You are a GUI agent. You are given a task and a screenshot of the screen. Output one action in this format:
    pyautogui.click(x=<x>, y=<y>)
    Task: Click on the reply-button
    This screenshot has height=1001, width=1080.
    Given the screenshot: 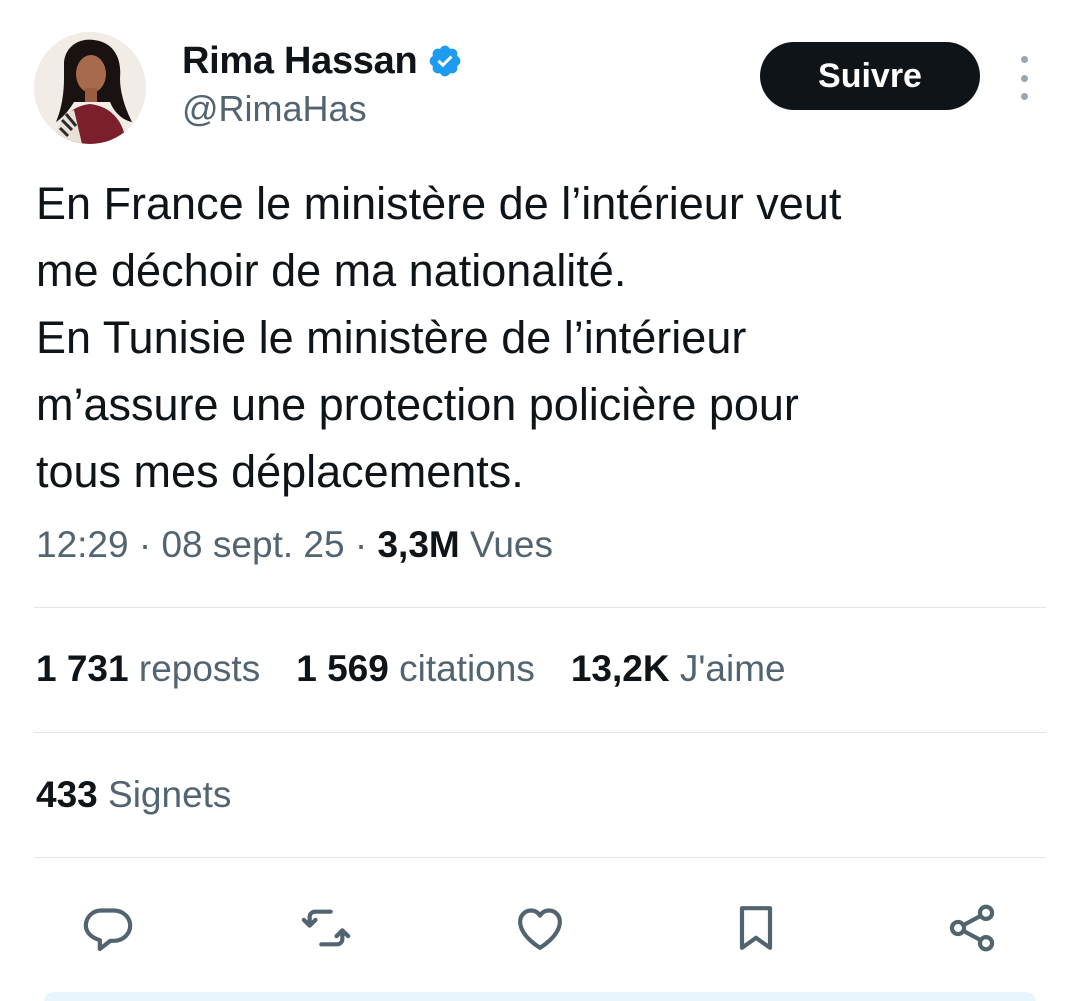 What is the action you would take?
    pyautogui.click(x=108, y=928)
    